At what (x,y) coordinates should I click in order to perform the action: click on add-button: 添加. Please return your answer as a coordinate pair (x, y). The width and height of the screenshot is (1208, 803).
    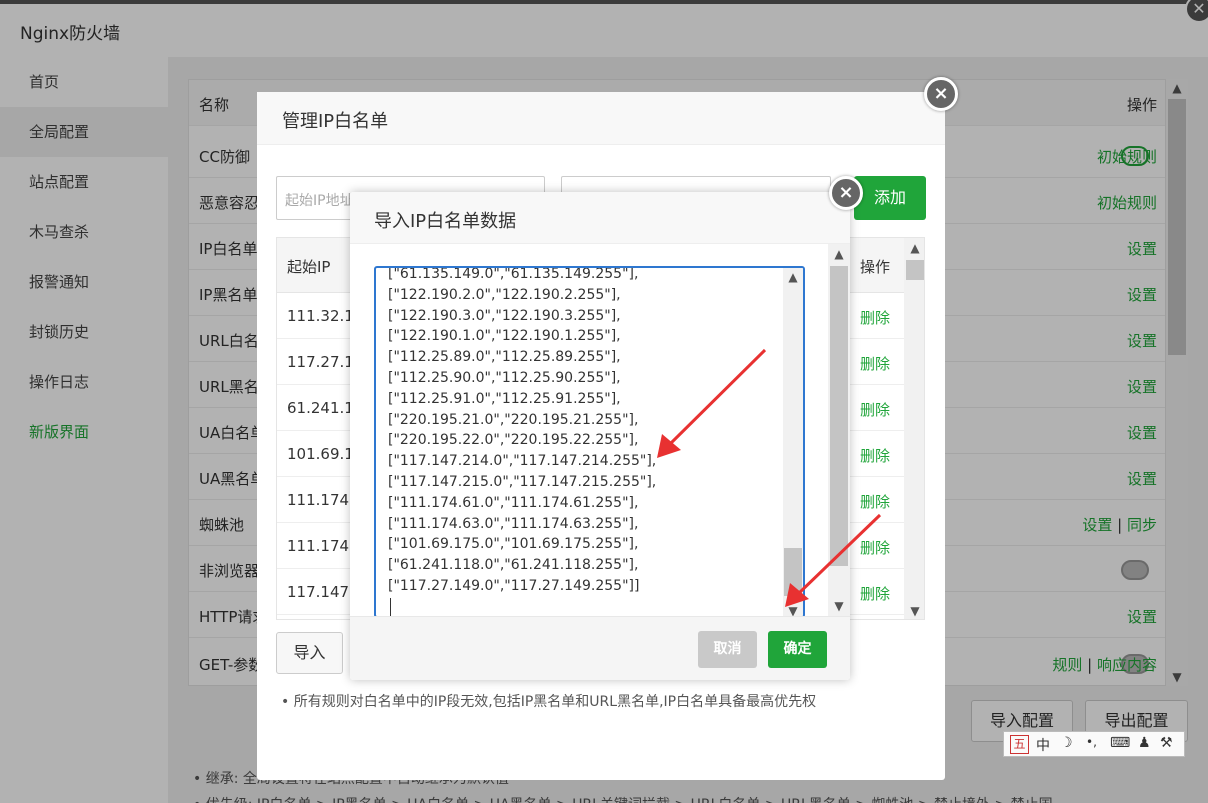
    Looking at the image, I should click on (890, 198).